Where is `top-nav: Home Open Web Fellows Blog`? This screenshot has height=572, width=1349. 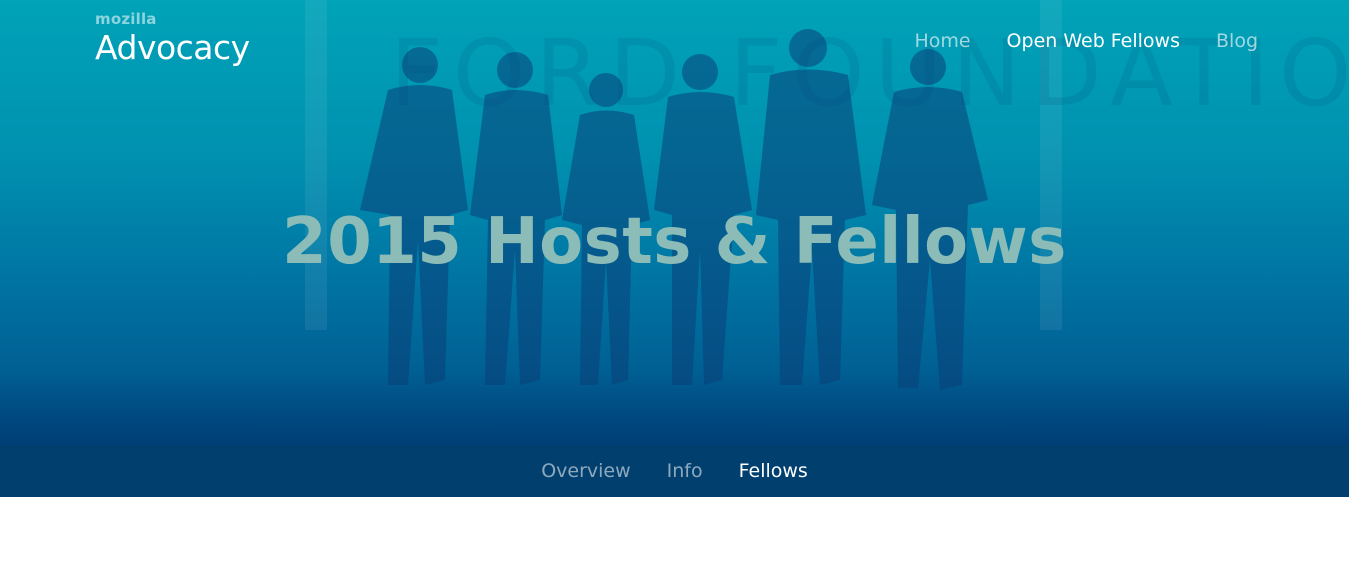
top-nav: Home Open Web Fellows Blog is located at coordinates (1086, 41).